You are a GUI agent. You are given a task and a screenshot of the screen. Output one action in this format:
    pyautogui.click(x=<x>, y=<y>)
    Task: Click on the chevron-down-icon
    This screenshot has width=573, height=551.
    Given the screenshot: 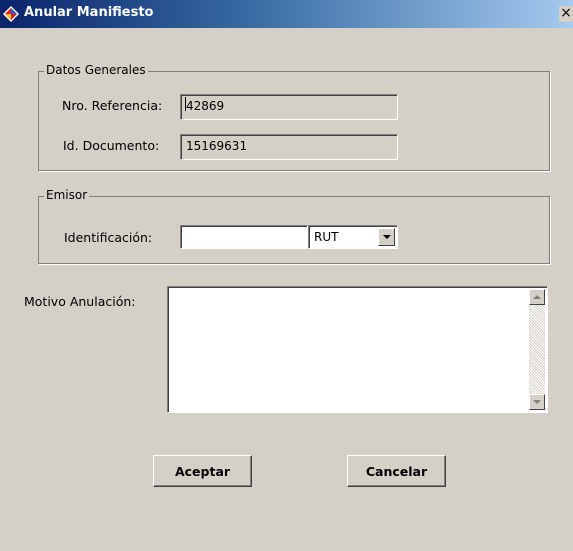 What is the action you would take?
    pyautogui.click(x=387, y=237)
    